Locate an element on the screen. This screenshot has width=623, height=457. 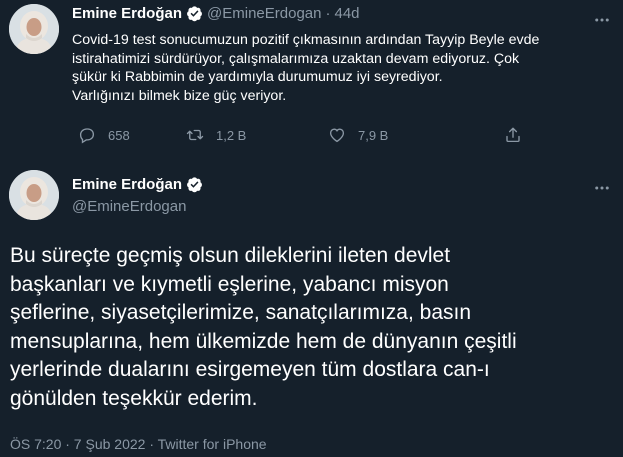
retweet-icon is located at coordinates (195, 135).